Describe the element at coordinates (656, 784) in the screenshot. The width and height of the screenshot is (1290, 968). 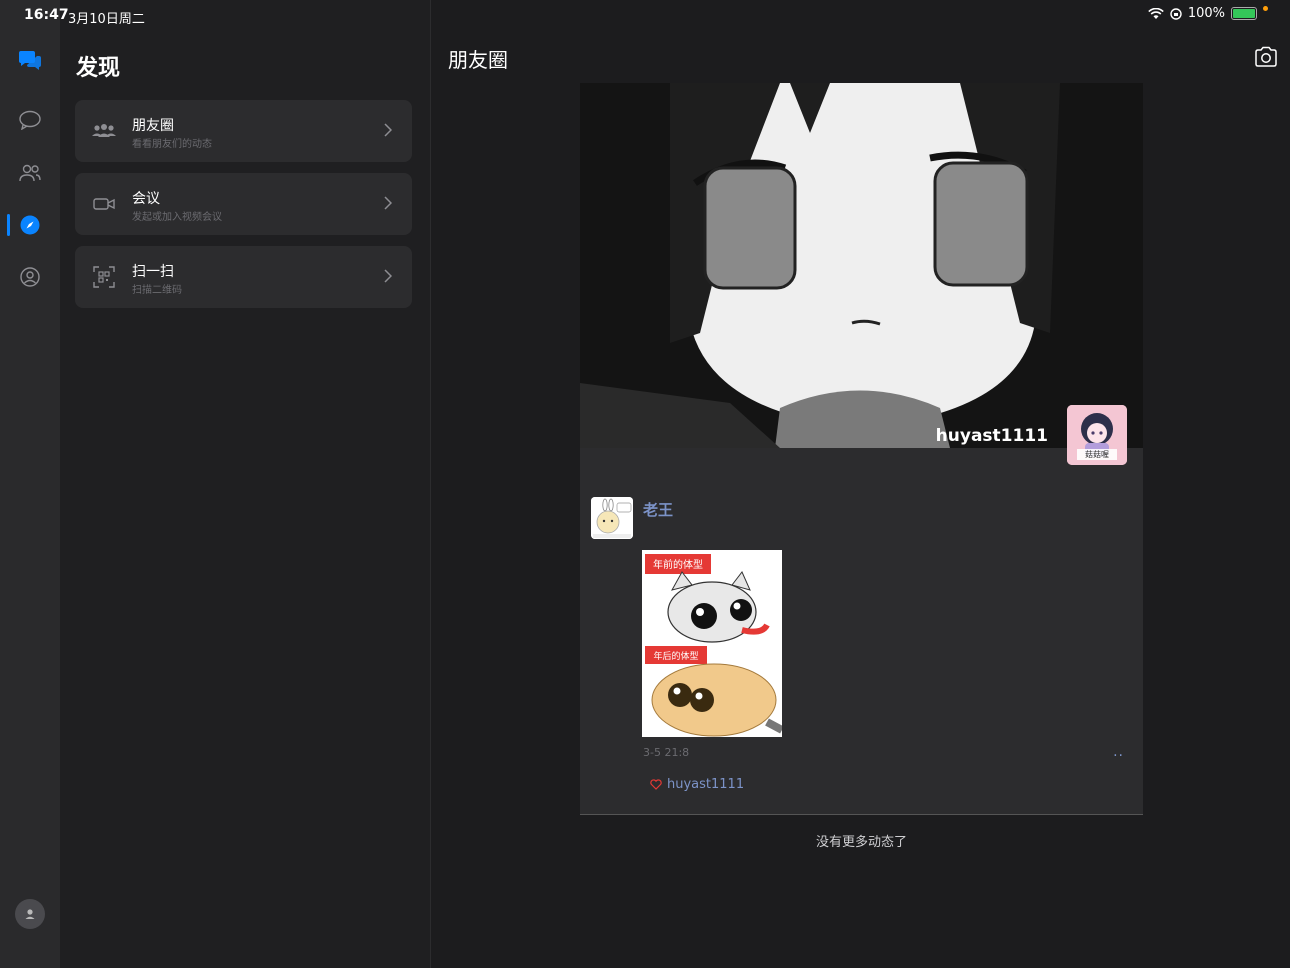
I see `heart-icon` at that location.